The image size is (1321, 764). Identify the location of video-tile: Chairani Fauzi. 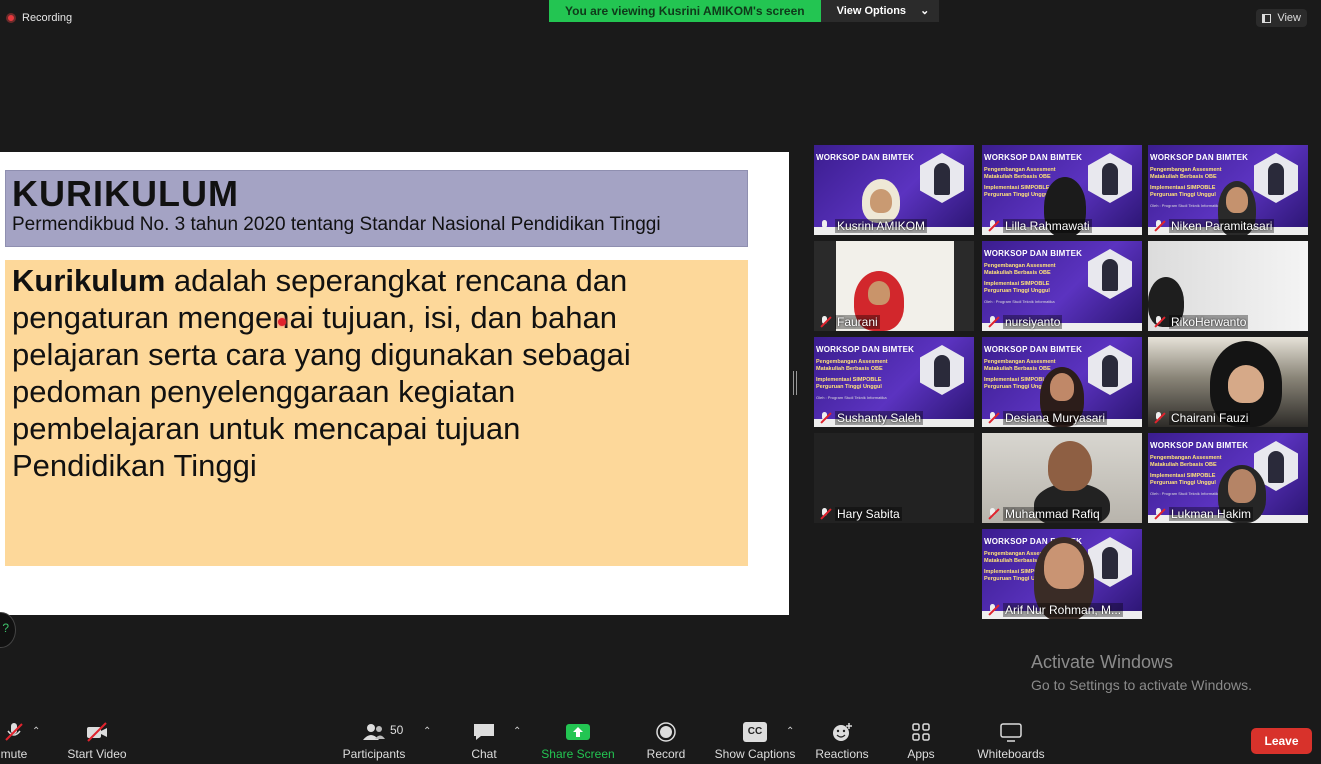
(1228, 382).